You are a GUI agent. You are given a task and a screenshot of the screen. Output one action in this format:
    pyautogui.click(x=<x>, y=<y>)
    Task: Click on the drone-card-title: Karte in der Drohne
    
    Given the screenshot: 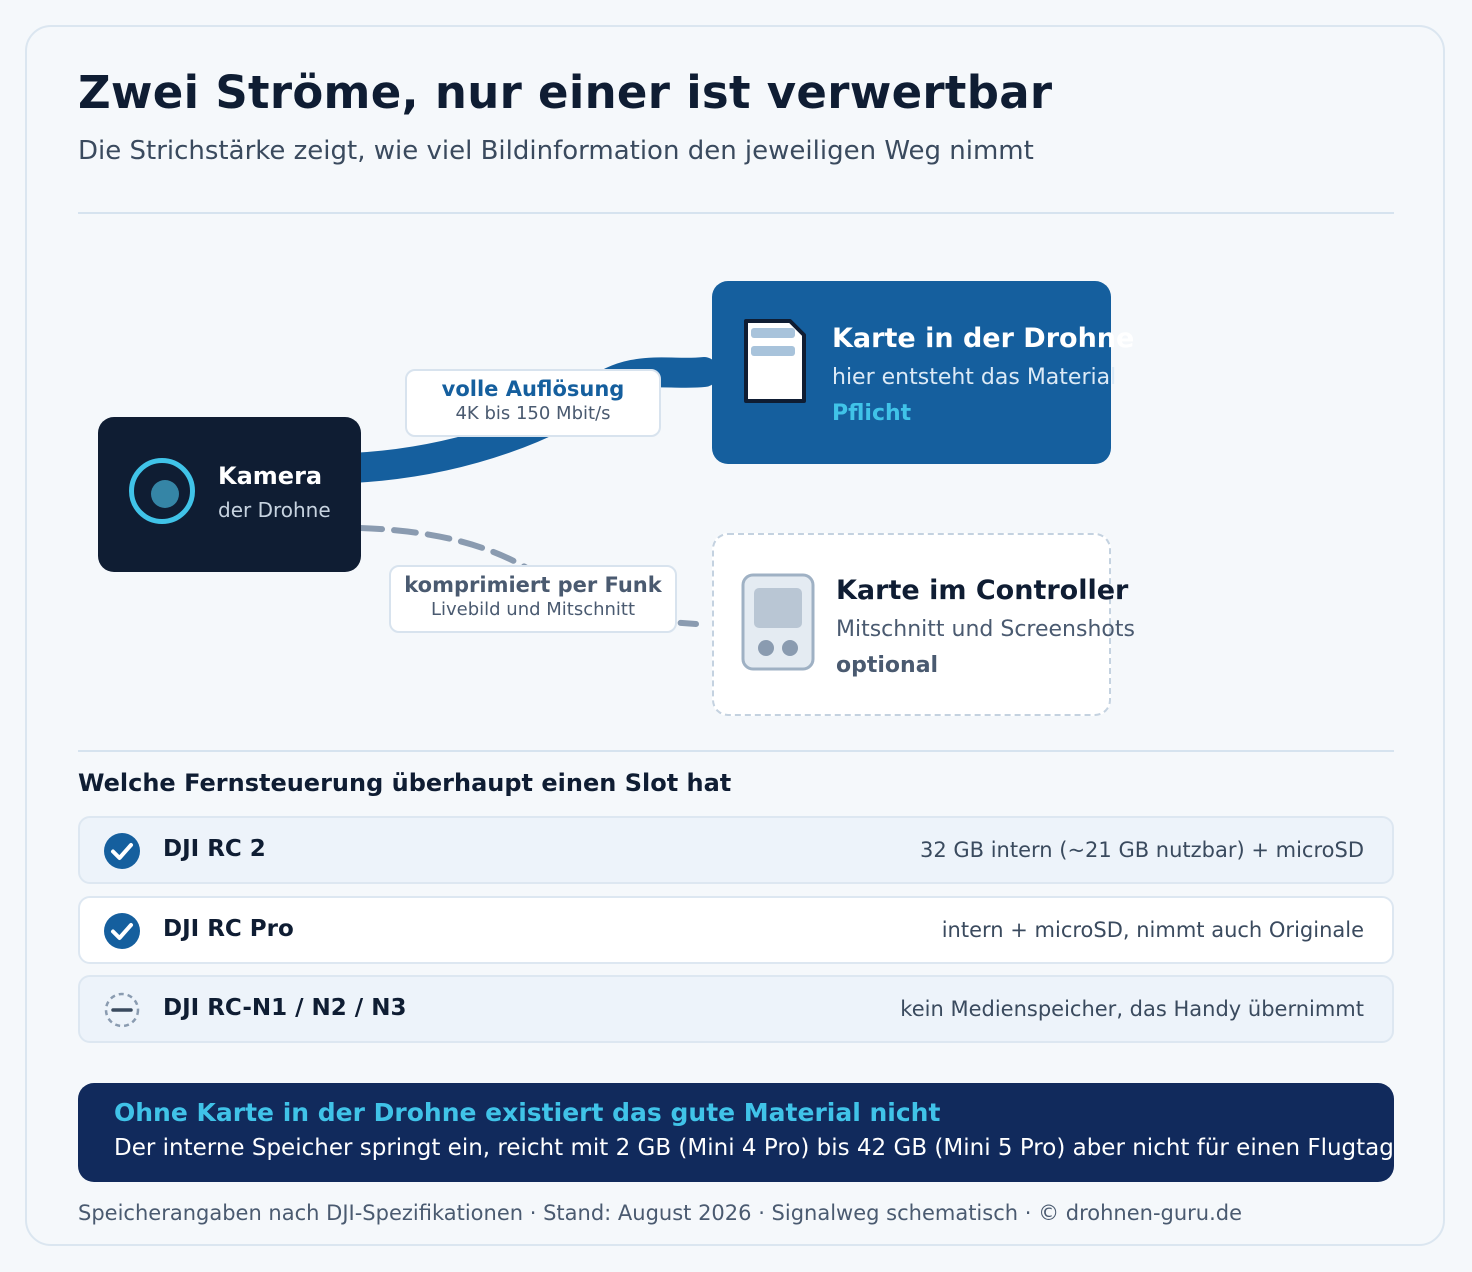 What is the action you would take?
    pyautogui.click(x=983, y=338)
    